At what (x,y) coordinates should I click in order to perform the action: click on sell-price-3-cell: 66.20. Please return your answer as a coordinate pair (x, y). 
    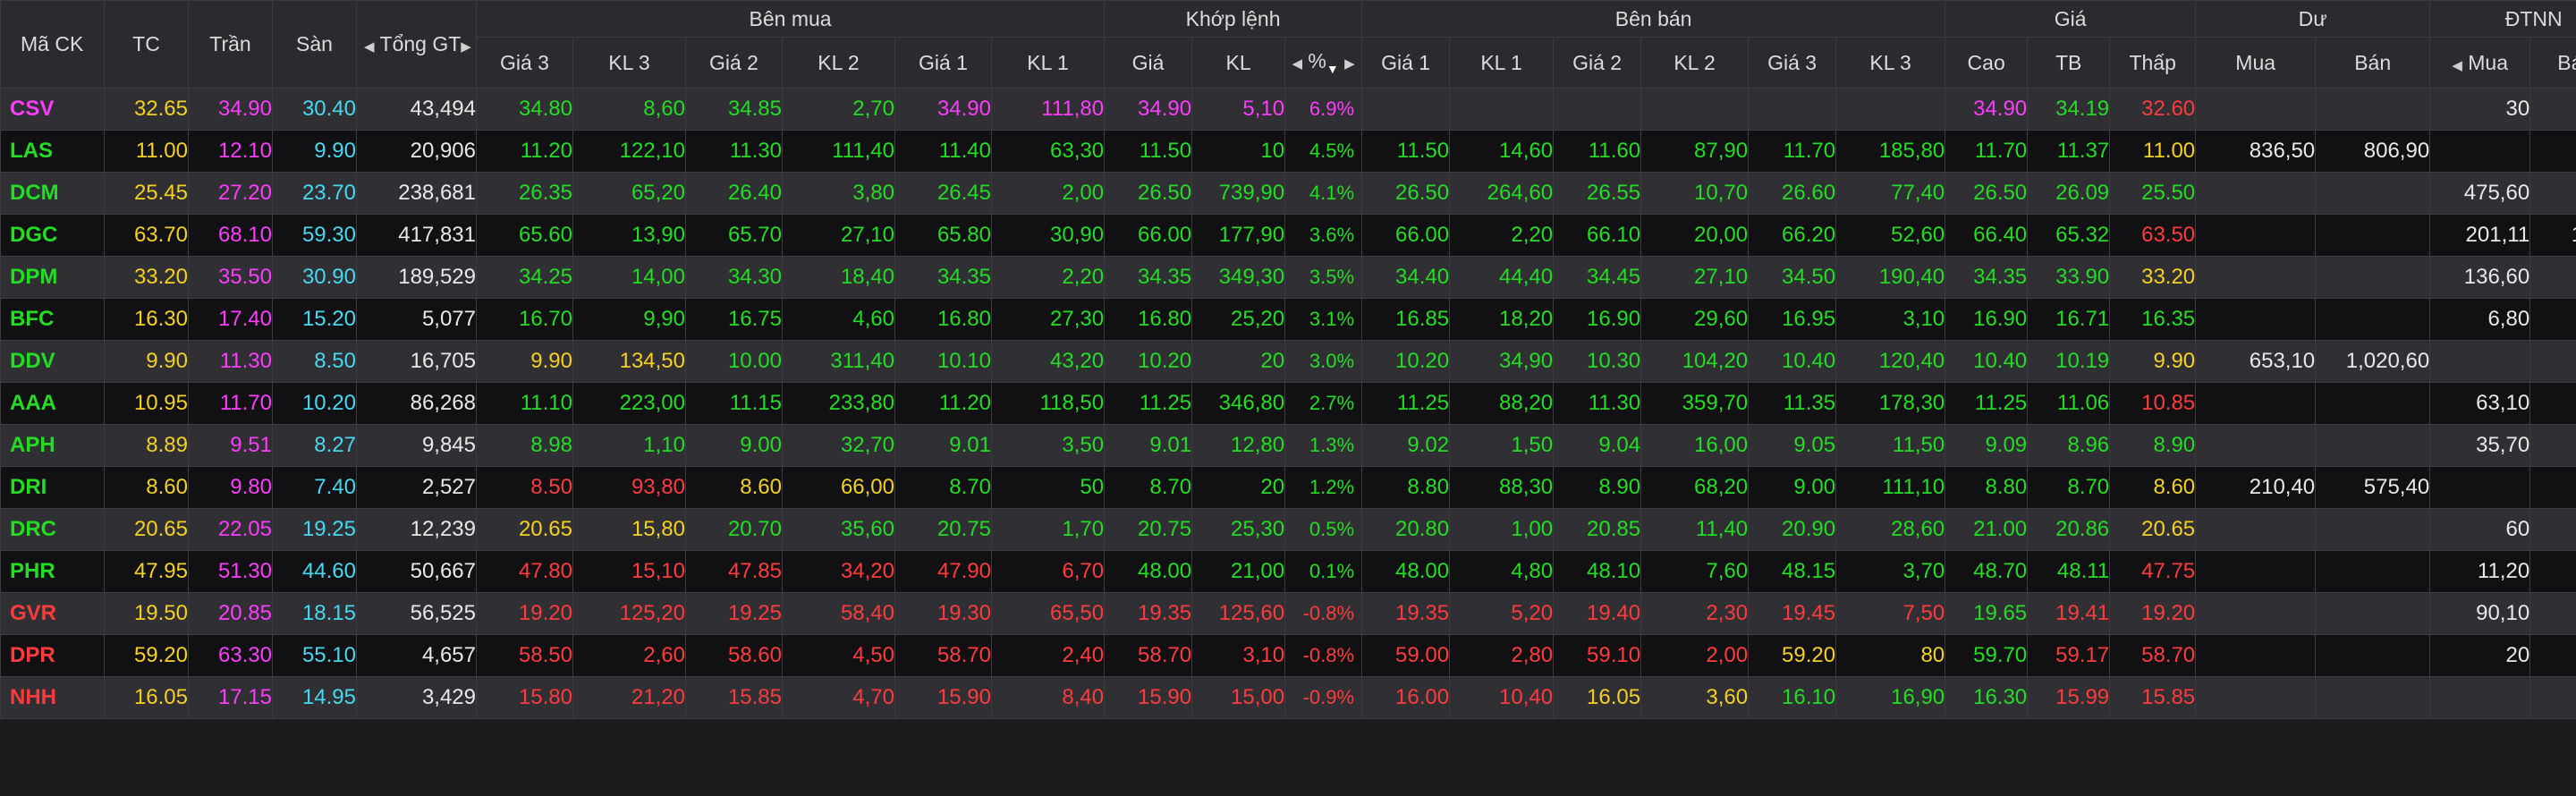
    Looking at the image, I should click on (1792, 235).